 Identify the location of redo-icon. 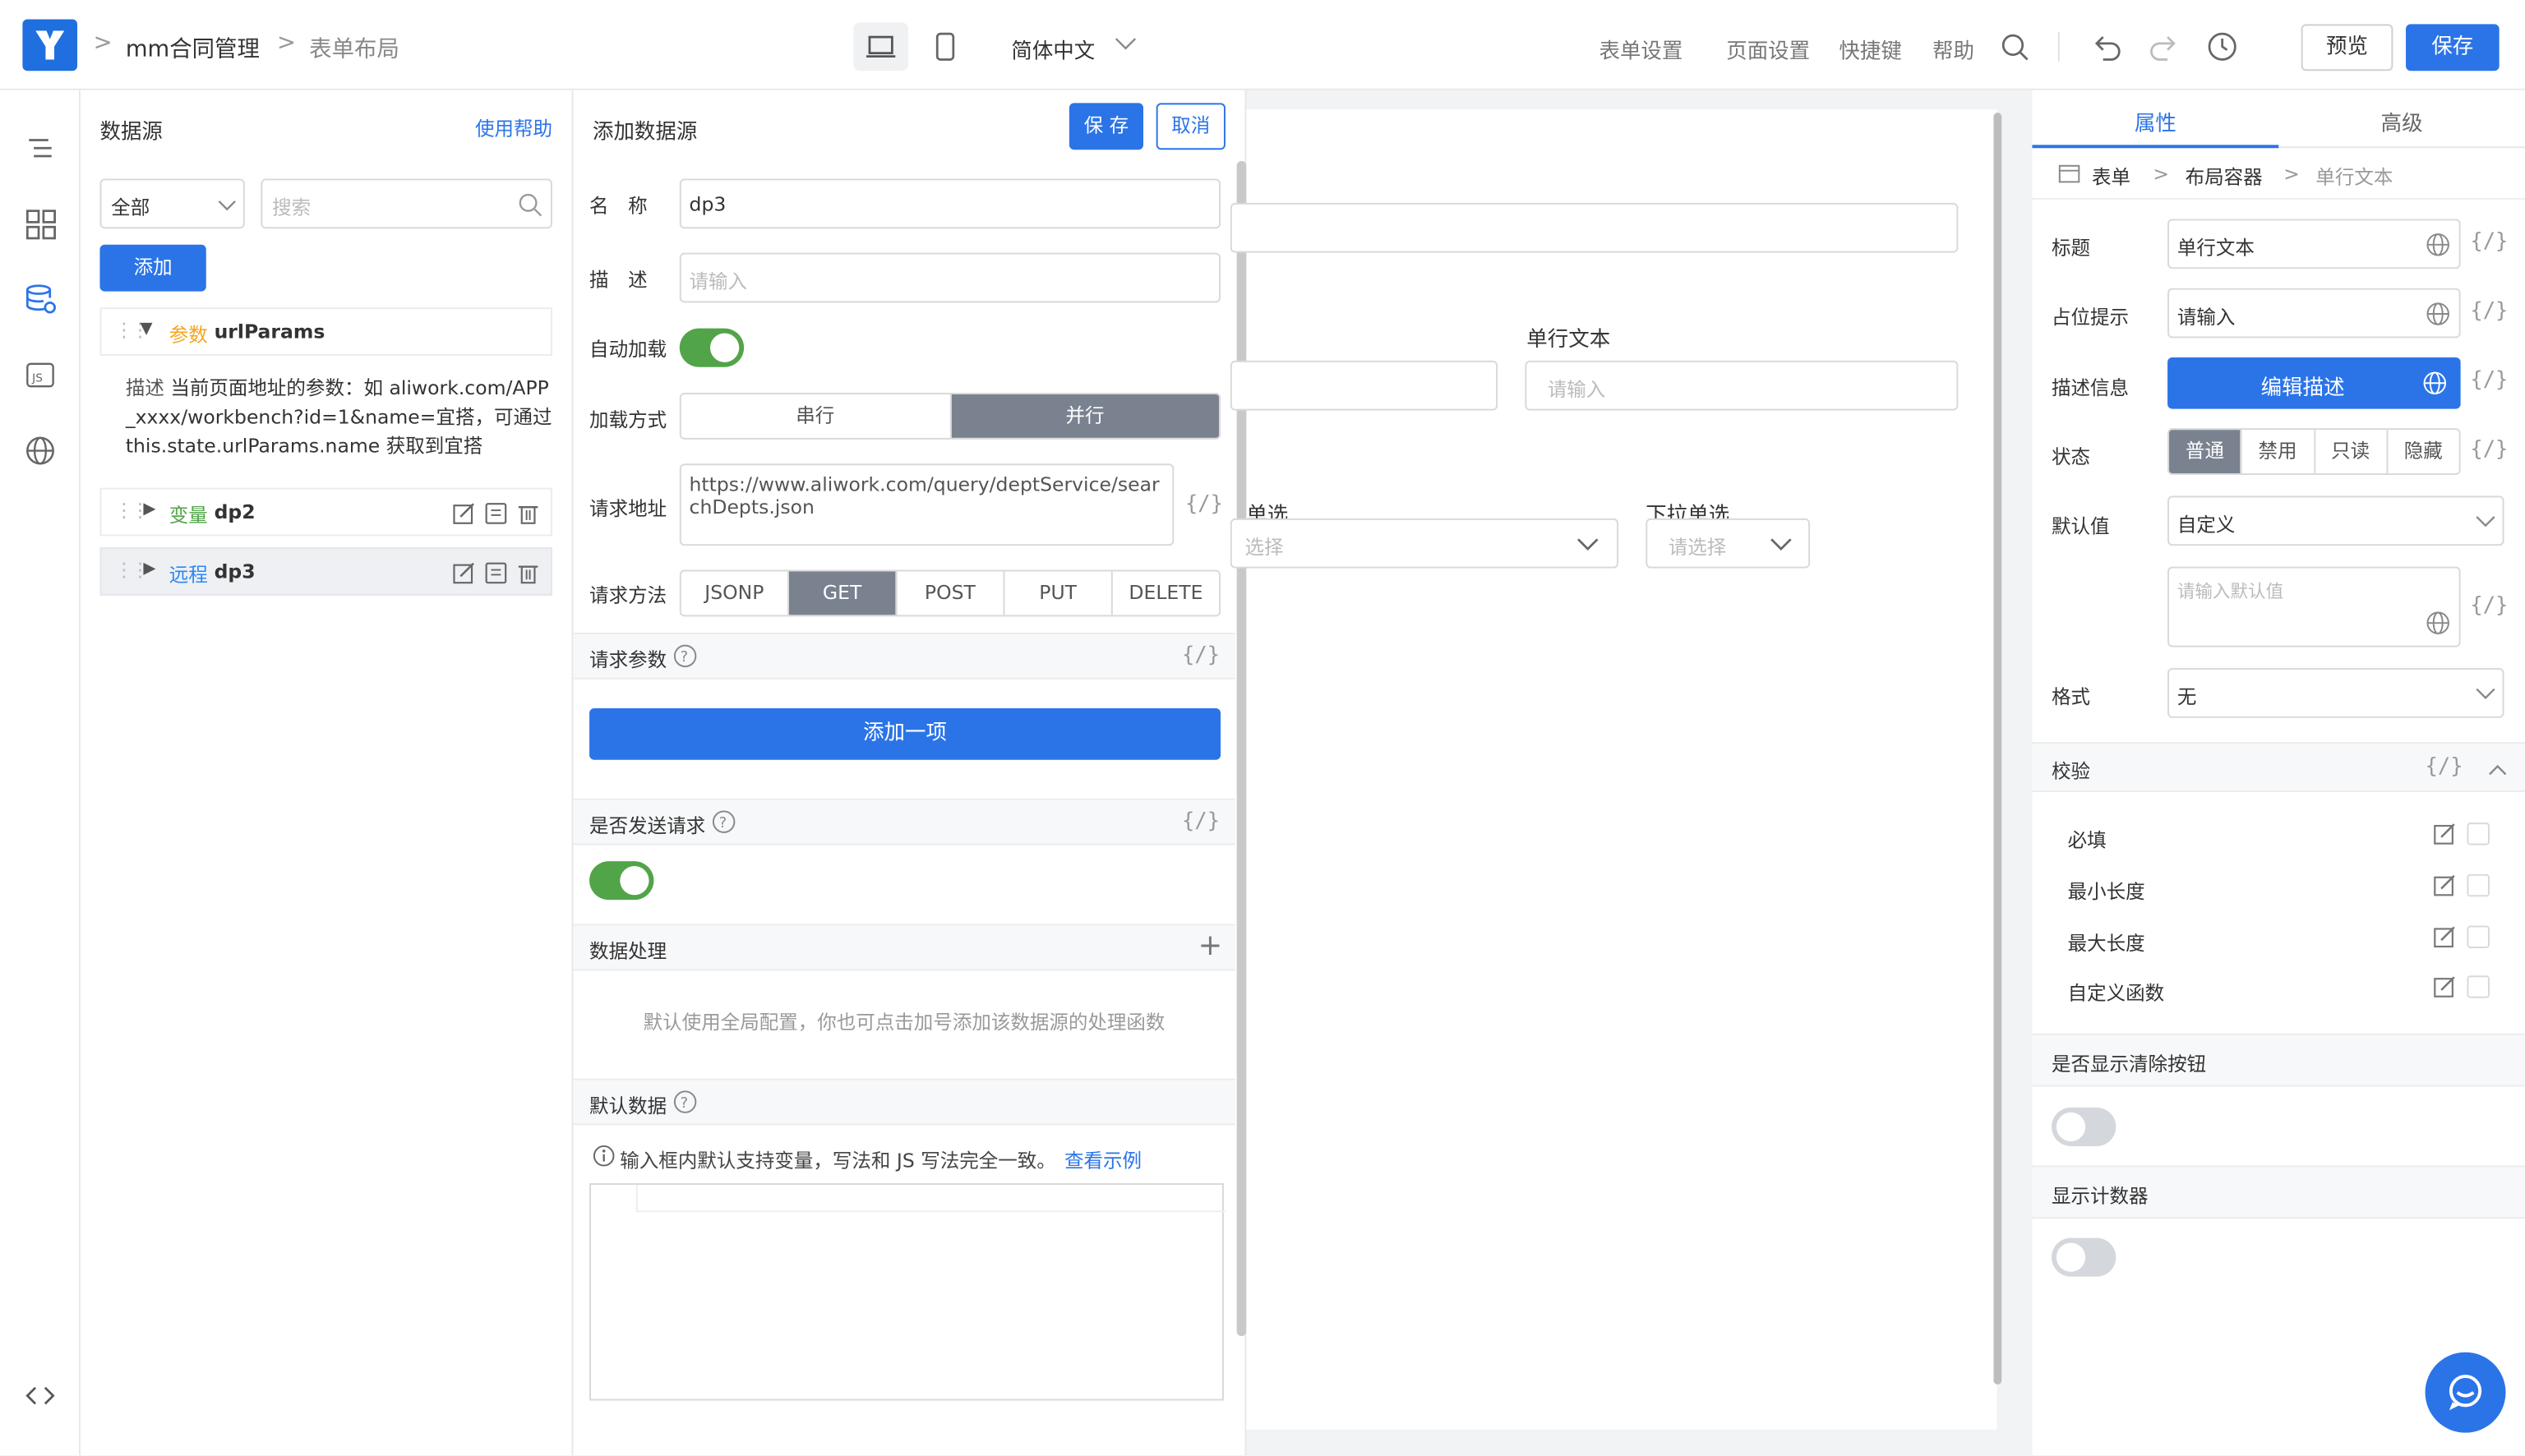
(2165, 46).